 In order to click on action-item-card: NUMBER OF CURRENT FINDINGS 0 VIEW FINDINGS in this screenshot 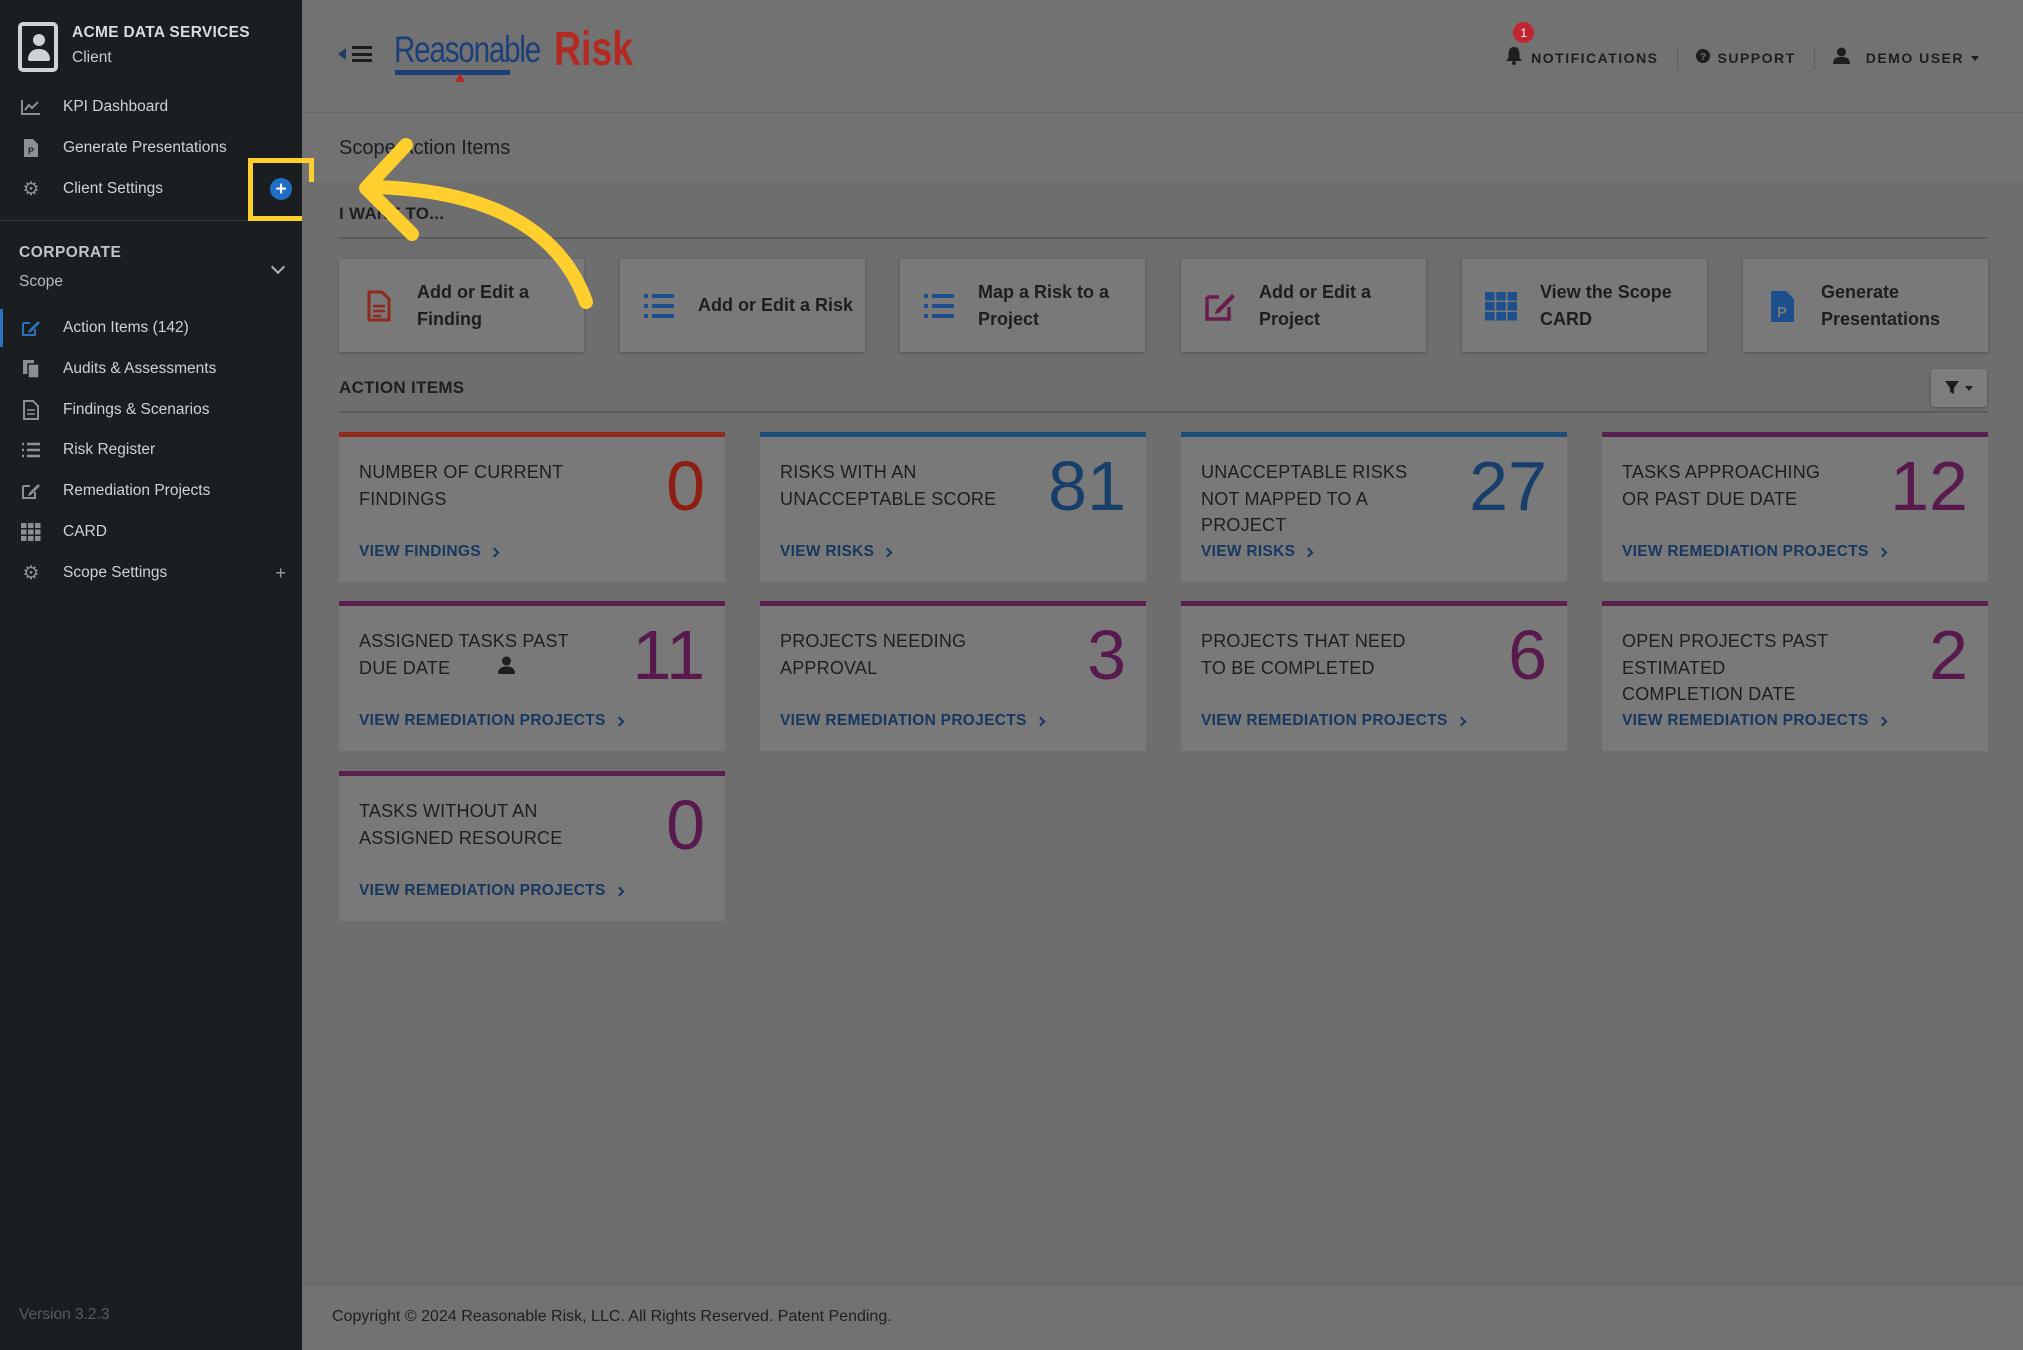, I will do `click(532, 507)`.